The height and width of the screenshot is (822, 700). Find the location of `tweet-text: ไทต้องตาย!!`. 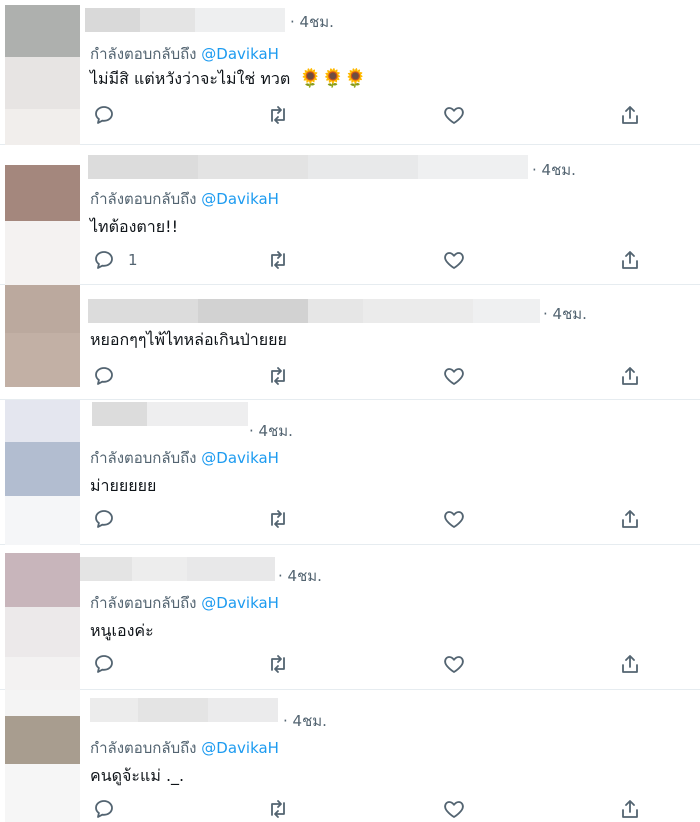

tweet-text: ไทต้องตาย!! is located at coordinates (134, 226).